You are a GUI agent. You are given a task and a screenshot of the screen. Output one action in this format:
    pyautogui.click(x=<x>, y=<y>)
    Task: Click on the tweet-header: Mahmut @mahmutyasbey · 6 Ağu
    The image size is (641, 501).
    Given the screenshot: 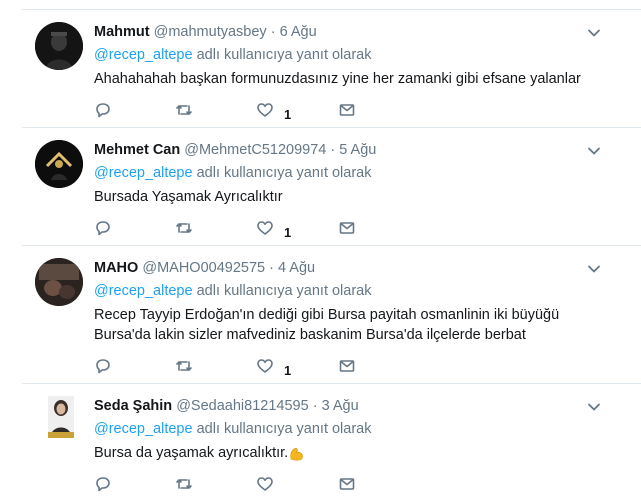 What is the action you would take?
    pyautogui.click(x=205, y=32)
    